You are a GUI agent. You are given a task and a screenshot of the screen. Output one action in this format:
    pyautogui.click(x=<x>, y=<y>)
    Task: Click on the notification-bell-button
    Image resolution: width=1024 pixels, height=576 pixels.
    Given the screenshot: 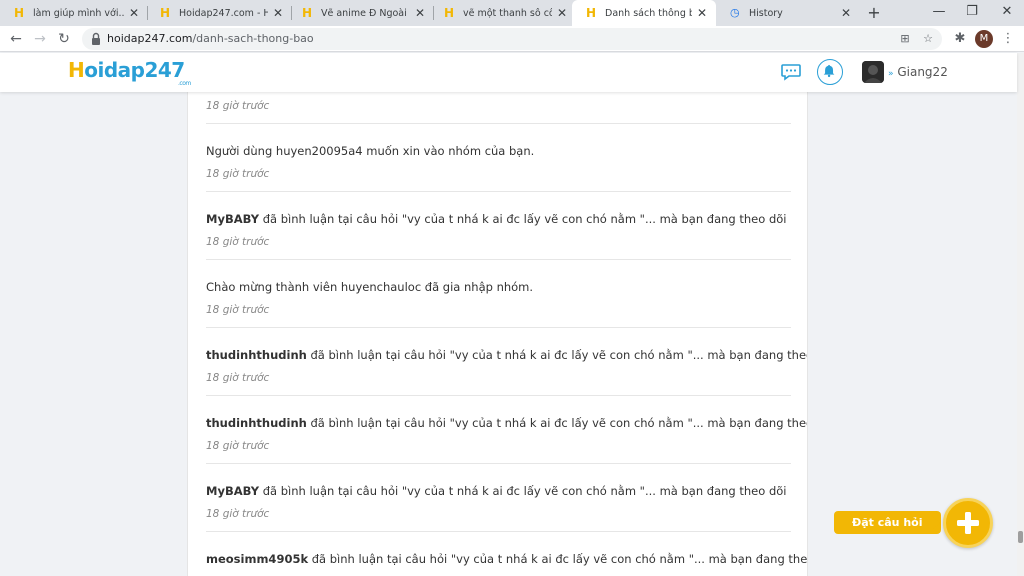 What is the action you would take?
    pyautogui.click(x=830, y=72)
    